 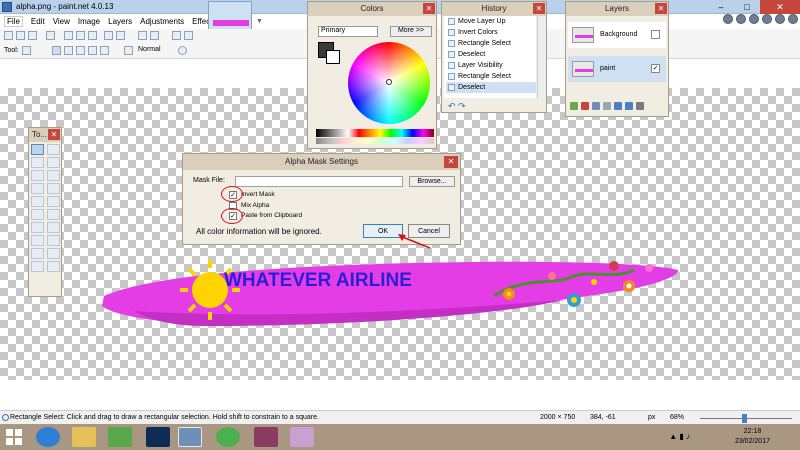 What do you see at coordinates (754, 19) in the screenshot?
I see `layers-toggle-icon` at bounding box center [754, 19].